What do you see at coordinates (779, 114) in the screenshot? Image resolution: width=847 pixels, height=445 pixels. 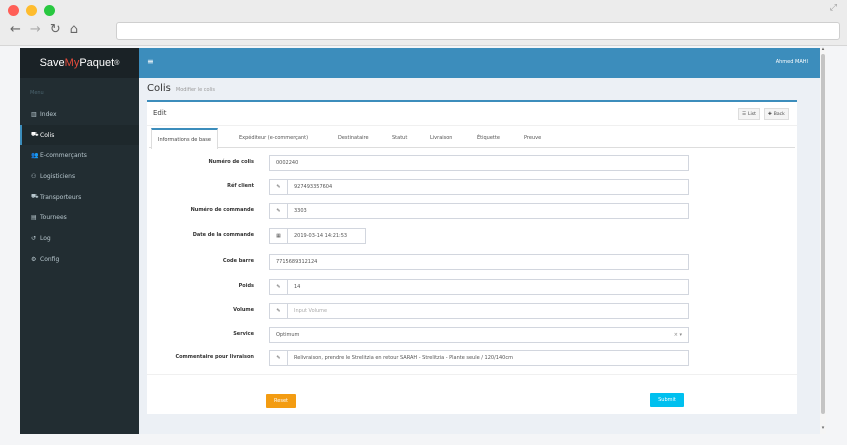 I see `back-button-label: Back` at bounding box center [779, 114].